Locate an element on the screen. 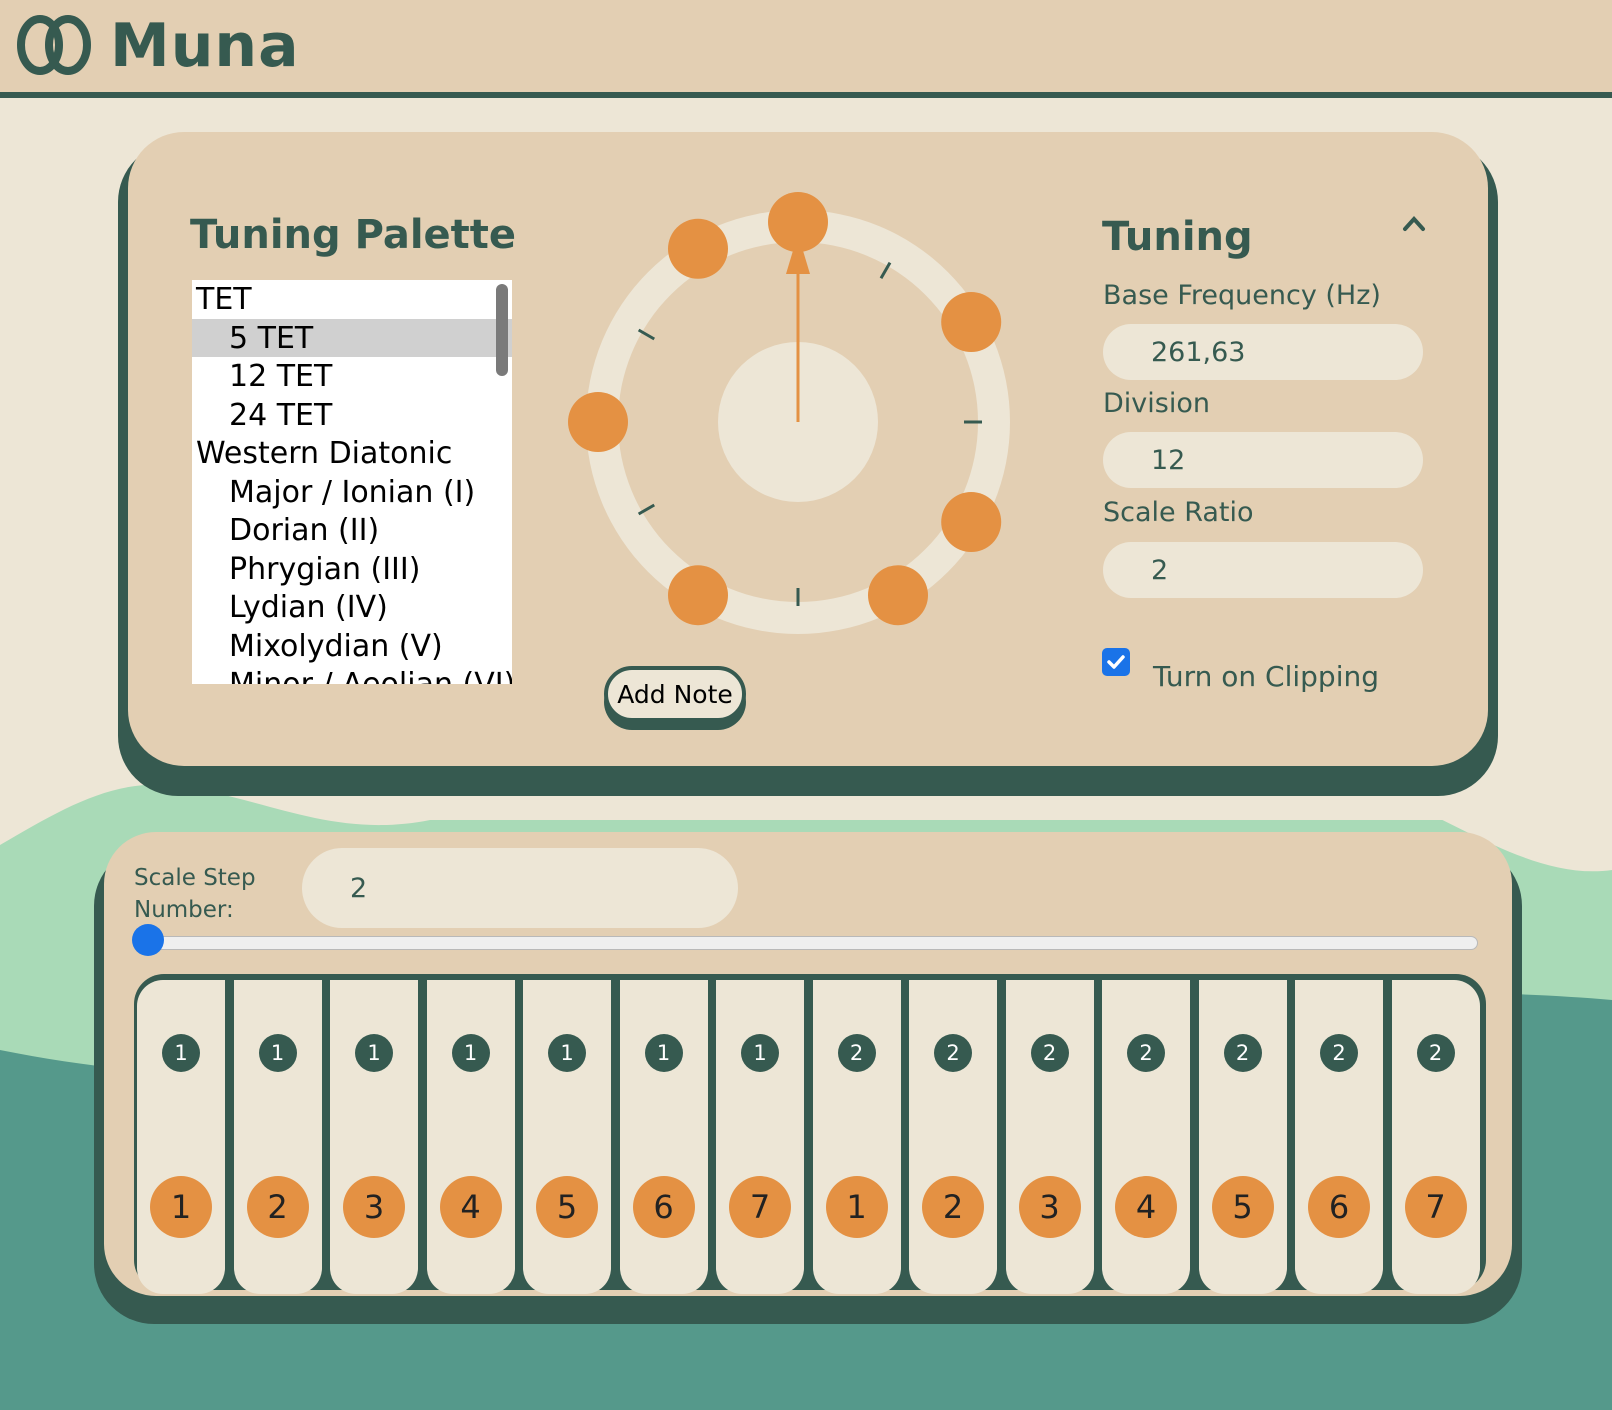 Image resolution: width=1612 pixels, height=1410 pixels. chevron-up-icon is located at coordinates (1414, 223).